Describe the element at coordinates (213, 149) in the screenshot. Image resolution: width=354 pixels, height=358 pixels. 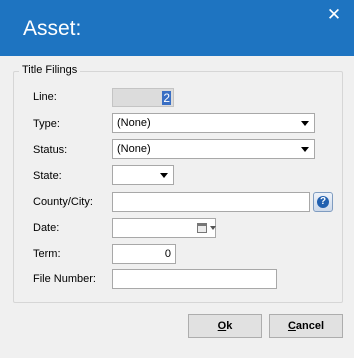
I see `status-dropdown: (None)` at that location.